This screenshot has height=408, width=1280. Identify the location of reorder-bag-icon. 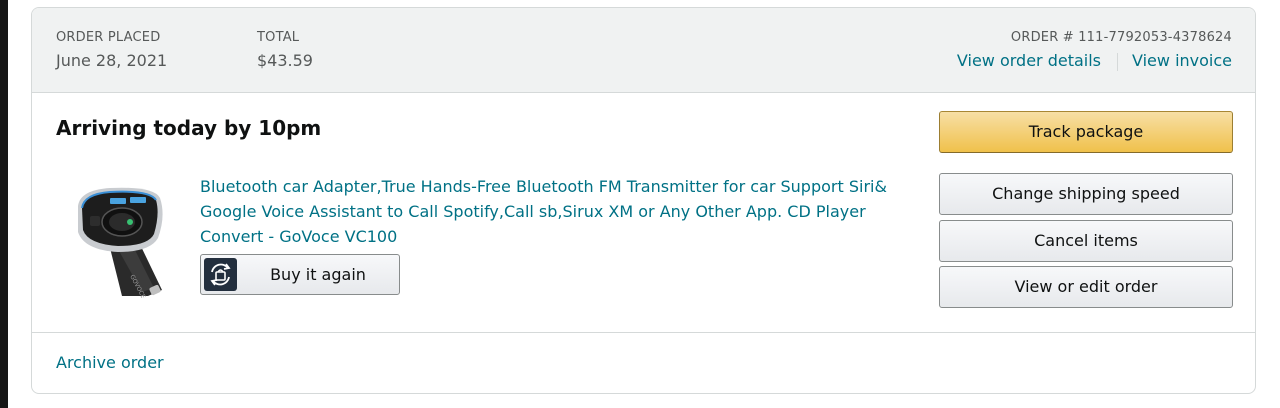
(220, 274).